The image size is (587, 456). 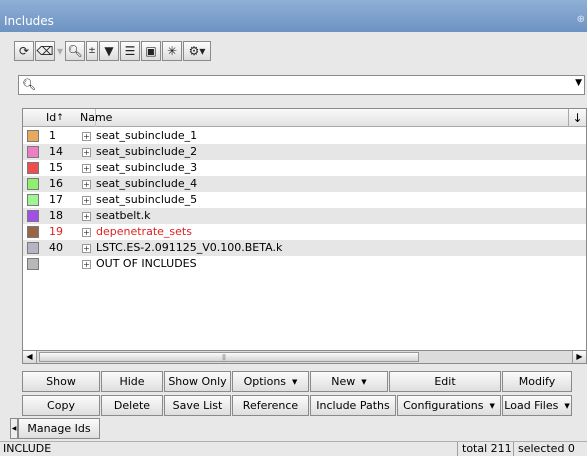 I want to click on include-paths-button: Include Paths, so click(x=353, y=405).